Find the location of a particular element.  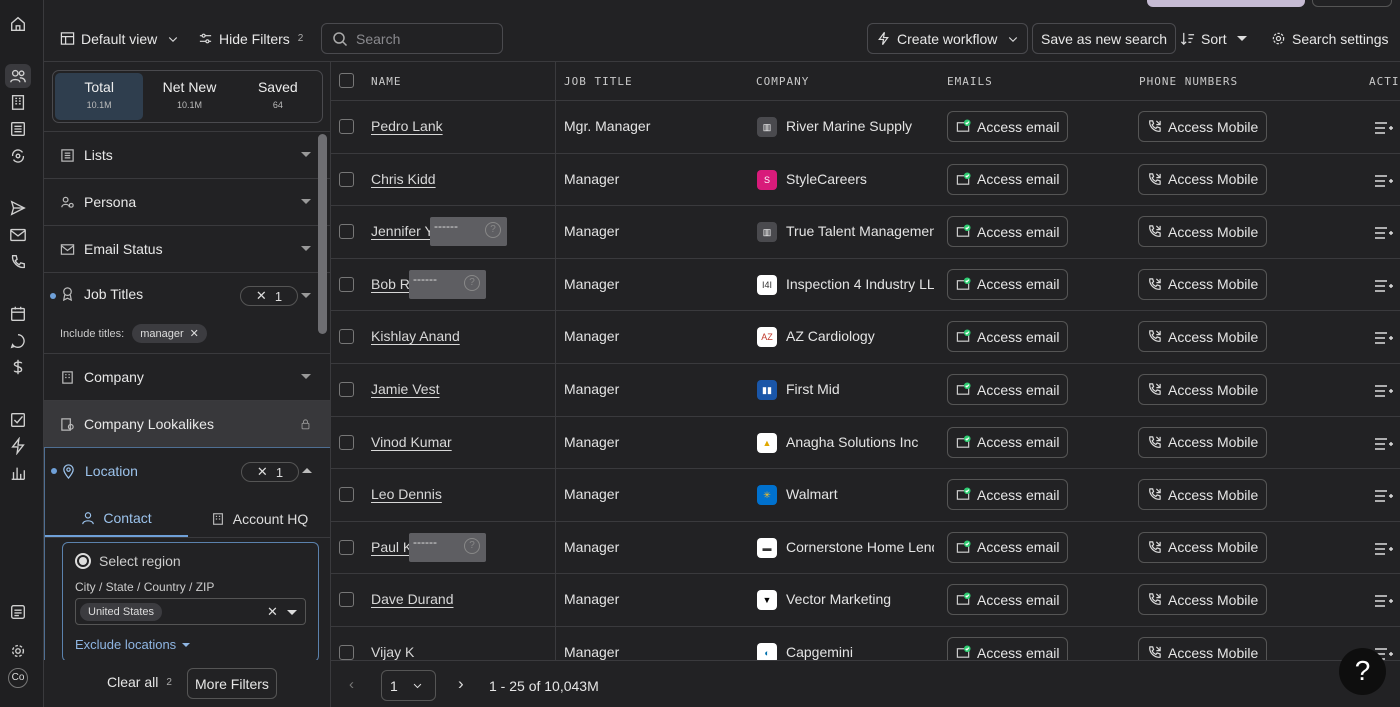

clear-all-button: Clear all 2 is located at coordinates (139, 682).